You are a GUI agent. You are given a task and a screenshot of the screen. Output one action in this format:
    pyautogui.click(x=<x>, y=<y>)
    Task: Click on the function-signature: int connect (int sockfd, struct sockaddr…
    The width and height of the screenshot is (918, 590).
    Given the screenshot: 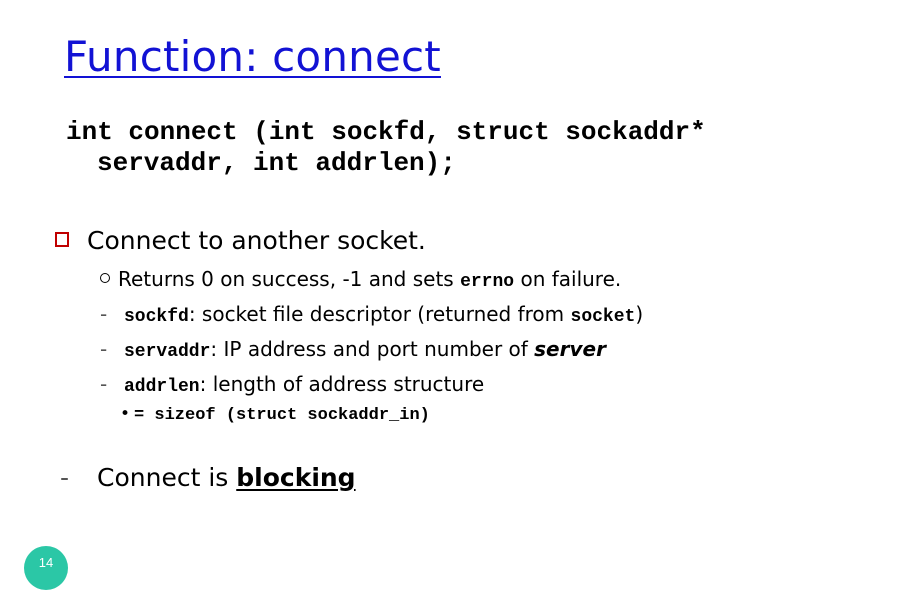 What is the action you would take?
    pyautogui.click(x=386, y=148)
    